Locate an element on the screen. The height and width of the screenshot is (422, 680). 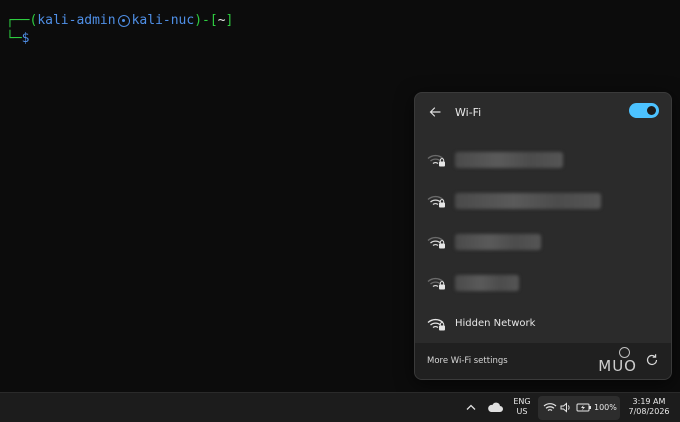
wifi-flyout-footer: More Wi-Fi settings MUO is located at coordinates (543, 361).